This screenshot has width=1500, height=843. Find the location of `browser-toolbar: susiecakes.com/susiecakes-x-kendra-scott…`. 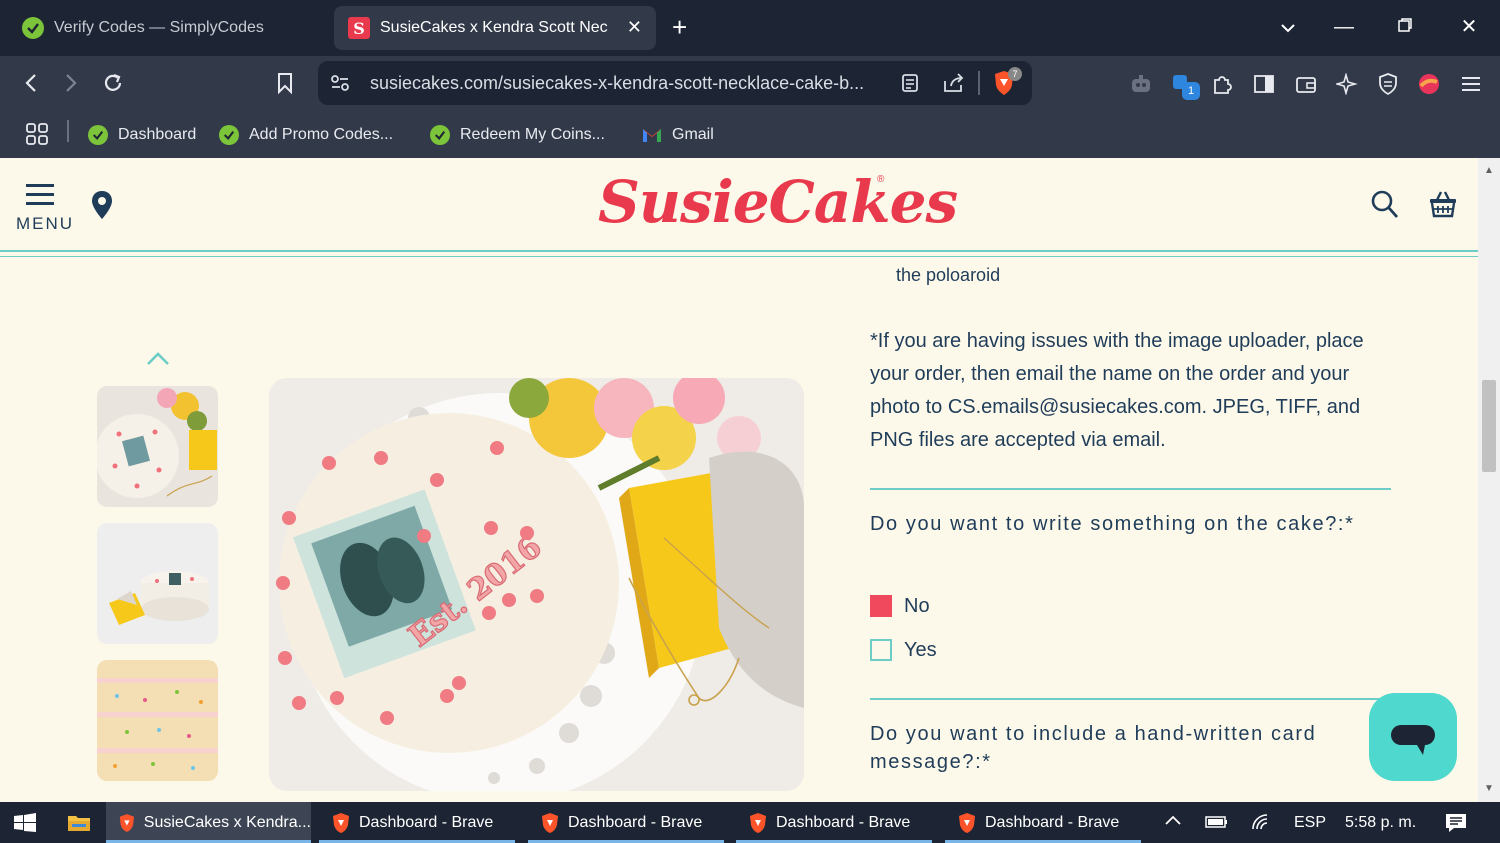

browser-toolbar: susiecakes.com/susiecakes-x-kendra-scott… is located at coordinates (750, 84).